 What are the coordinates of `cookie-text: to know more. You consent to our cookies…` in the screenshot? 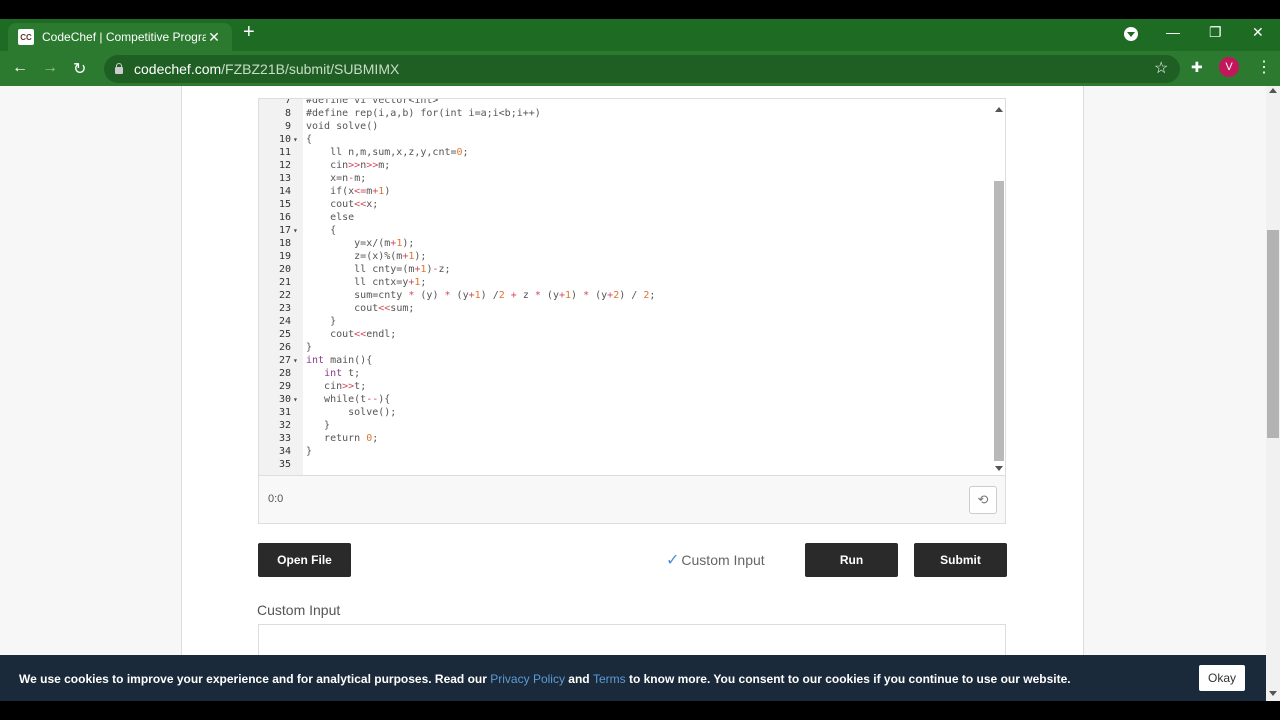 It's located at (848, 679).